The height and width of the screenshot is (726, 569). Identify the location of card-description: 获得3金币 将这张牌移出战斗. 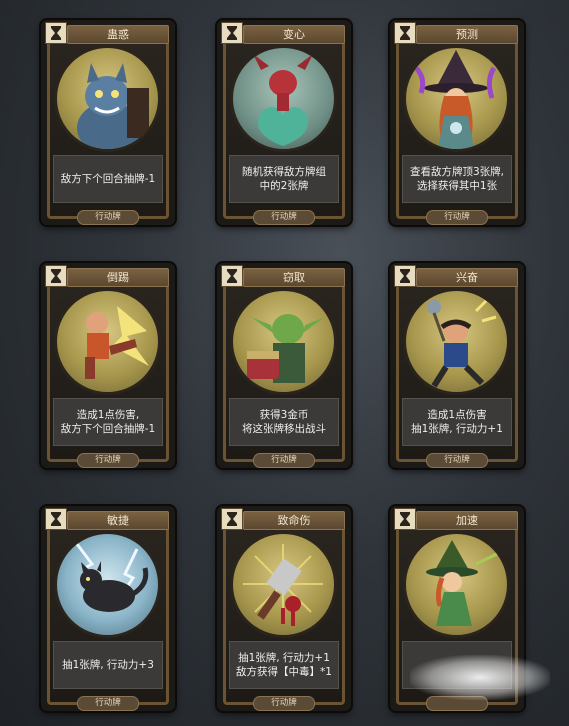
(284, 422).